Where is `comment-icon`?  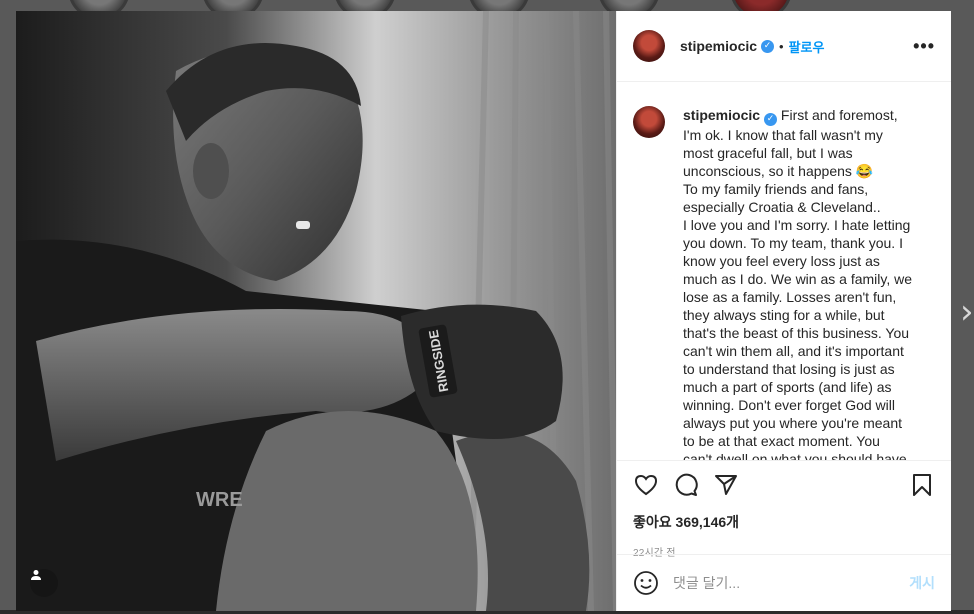 comment-icon is located at coordinates (686, 485).